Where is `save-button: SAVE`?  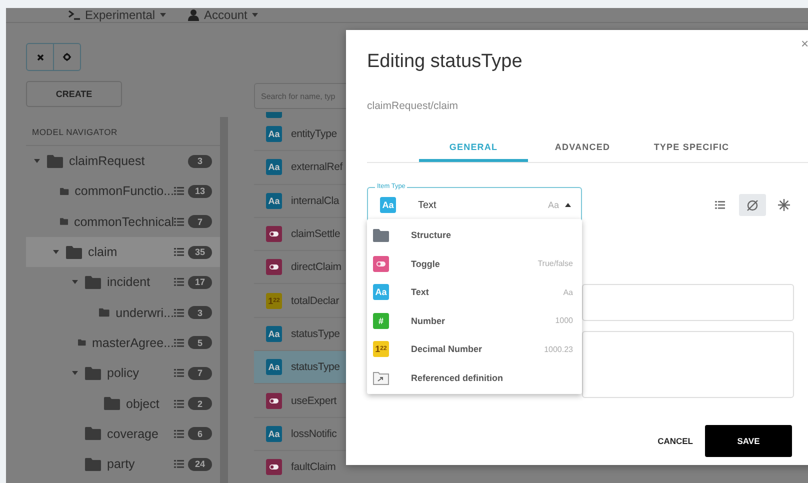
save-button: SAVE is located at coordinates (748, 441).